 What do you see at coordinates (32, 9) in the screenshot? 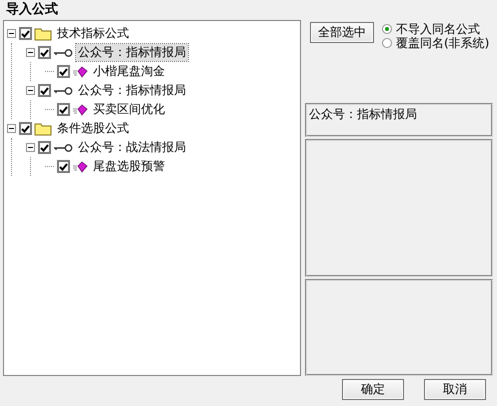
I see `window-title: 导入公式` at bounding box center [32, 9].